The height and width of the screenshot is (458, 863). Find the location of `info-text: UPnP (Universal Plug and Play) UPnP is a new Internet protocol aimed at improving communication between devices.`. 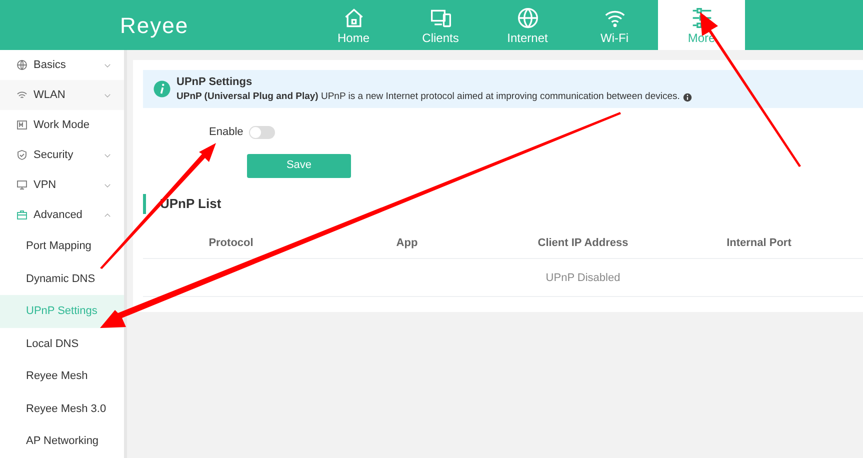

info-text: UPnP (Universal Plug and Play) UPnP is a new Internet protocol aimed at improving communication between devices. is located at coordinates (428, 97).